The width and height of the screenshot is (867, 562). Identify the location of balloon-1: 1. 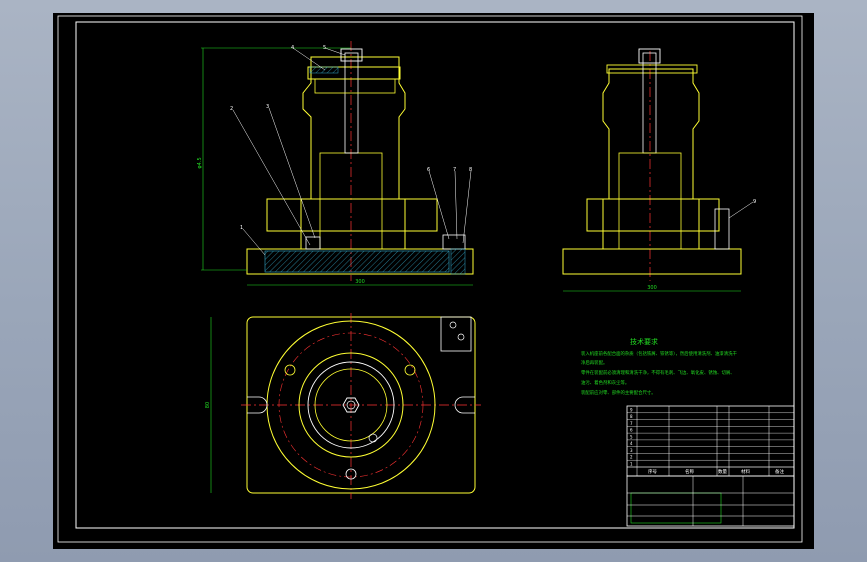
(241, 228).